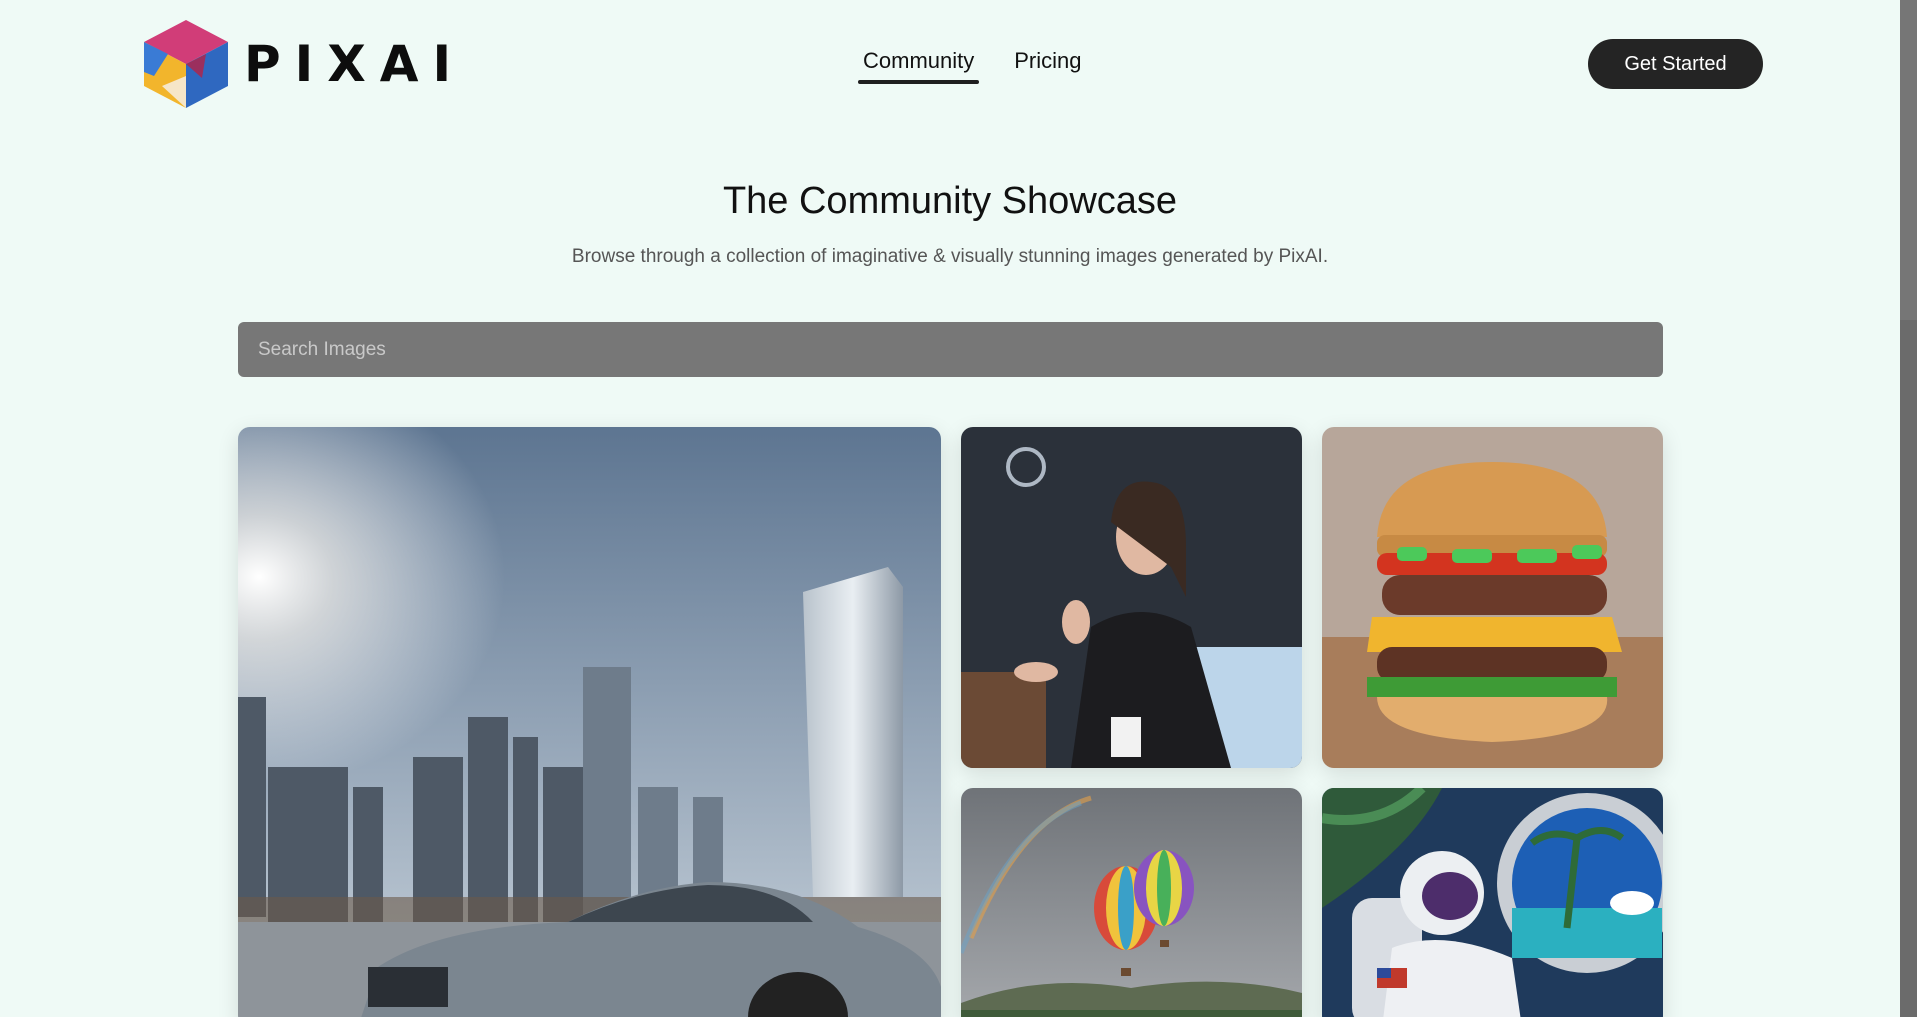 This screenshot has height=1017, width=1917. What do you see at coordinates (950, 201) in the screenshot?
I see `page-title: The Community Showcase` at bounding box center [950, 201].